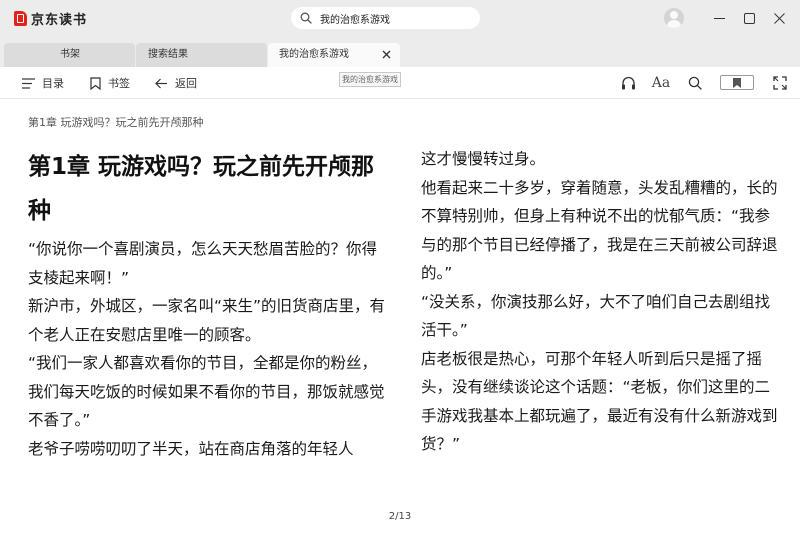 The height and width of the screenshot is (533, 800). I want to click on fullscreen-button, so click(780, 83).